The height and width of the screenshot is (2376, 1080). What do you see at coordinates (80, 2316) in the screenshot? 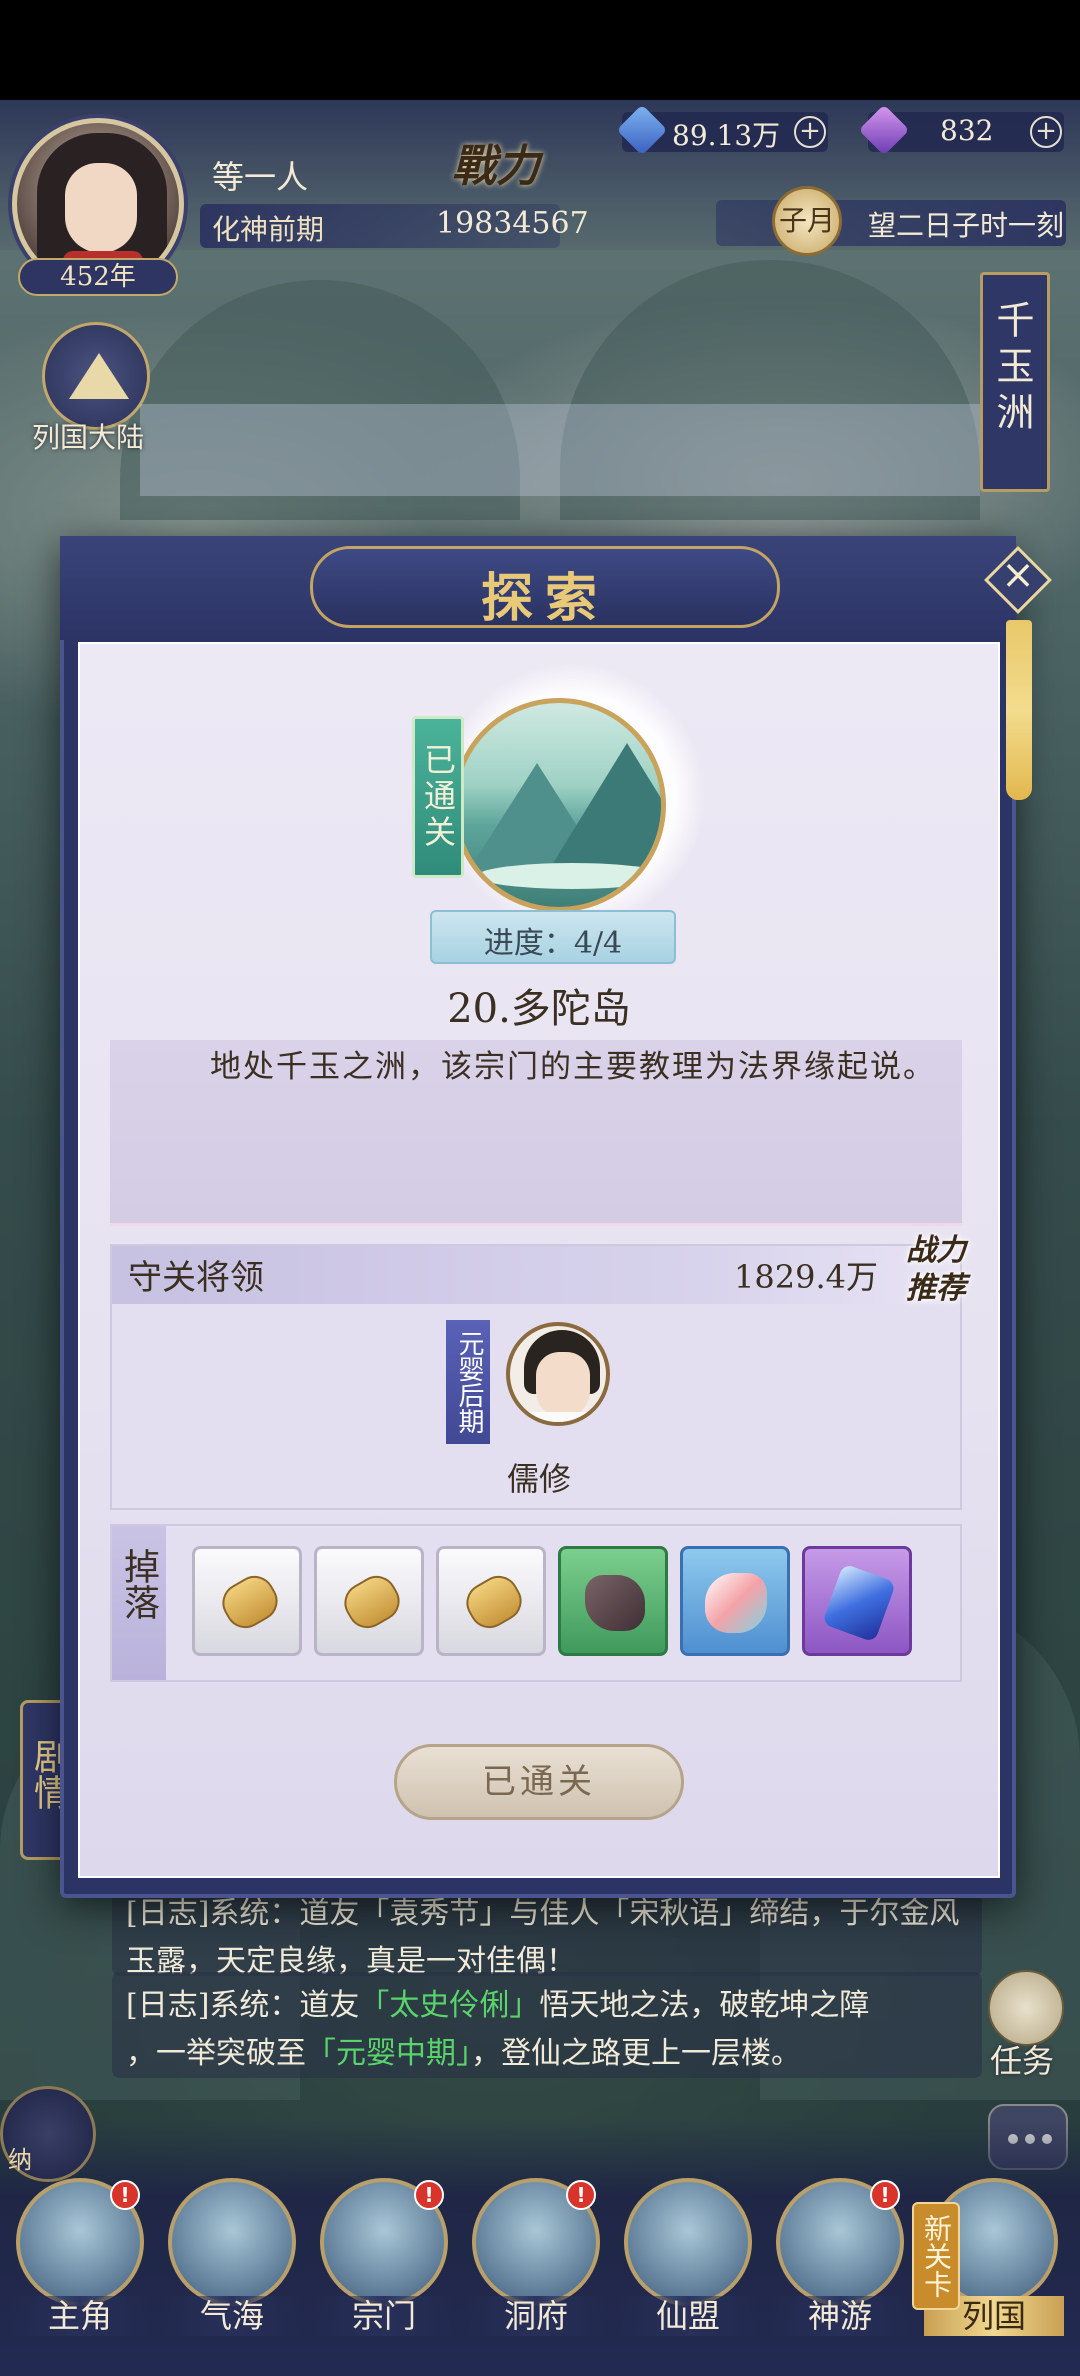
I see `nav-label: 主角` at bounding box center [80, 2316].